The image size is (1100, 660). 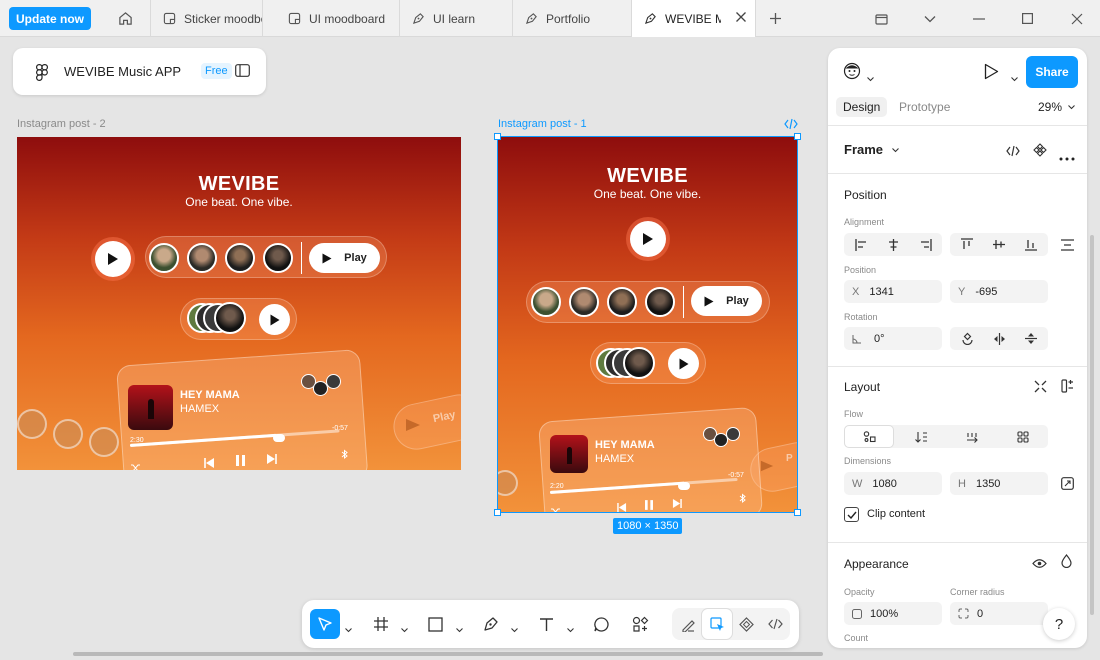 What do you see at coordinates (717, 624) in the screenshot?
I see `design-mode-button` at bounding box center [717, 624].